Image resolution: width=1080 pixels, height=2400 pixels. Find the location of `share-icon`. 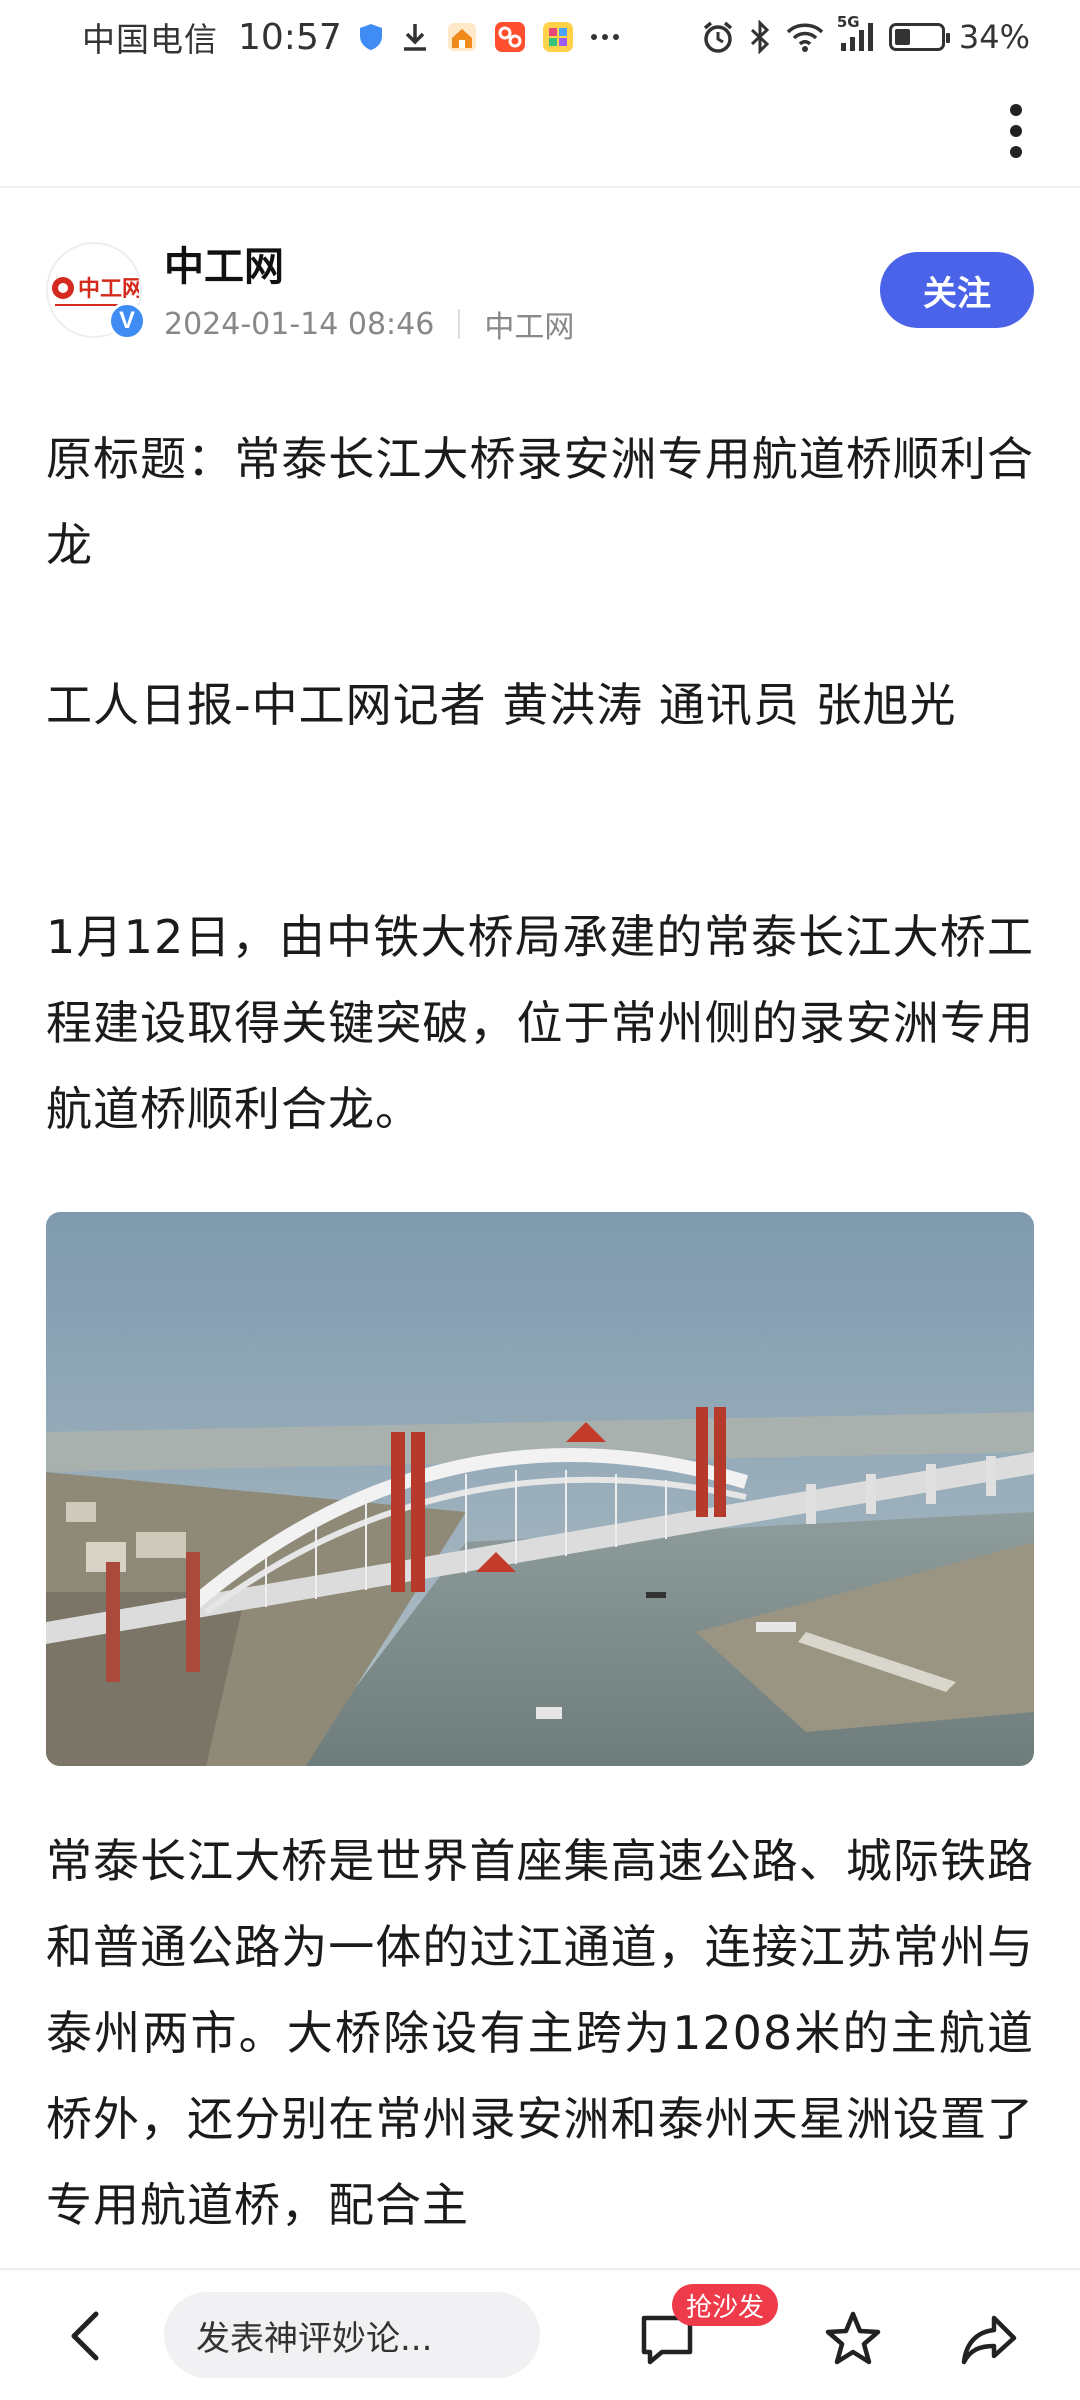

share-icon is located at coordinates (989, 2340).